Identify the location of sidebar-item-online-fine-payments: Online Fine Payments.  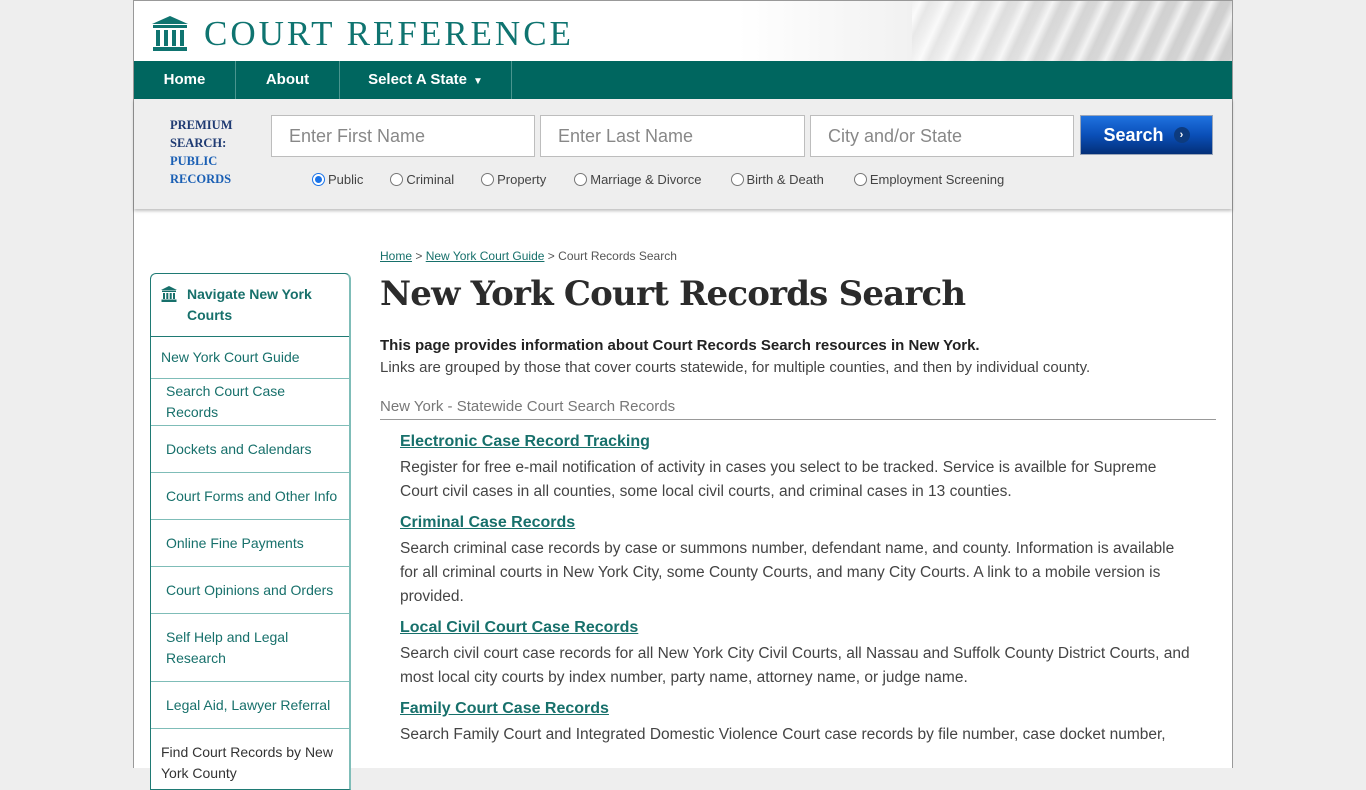
(250, 543).